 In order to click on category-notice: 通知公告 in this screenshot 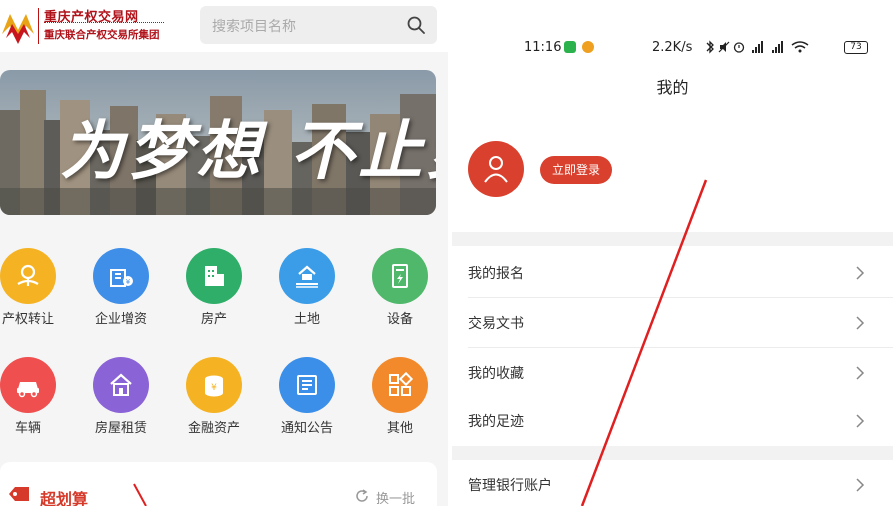, I will do `click(307, 396)`.